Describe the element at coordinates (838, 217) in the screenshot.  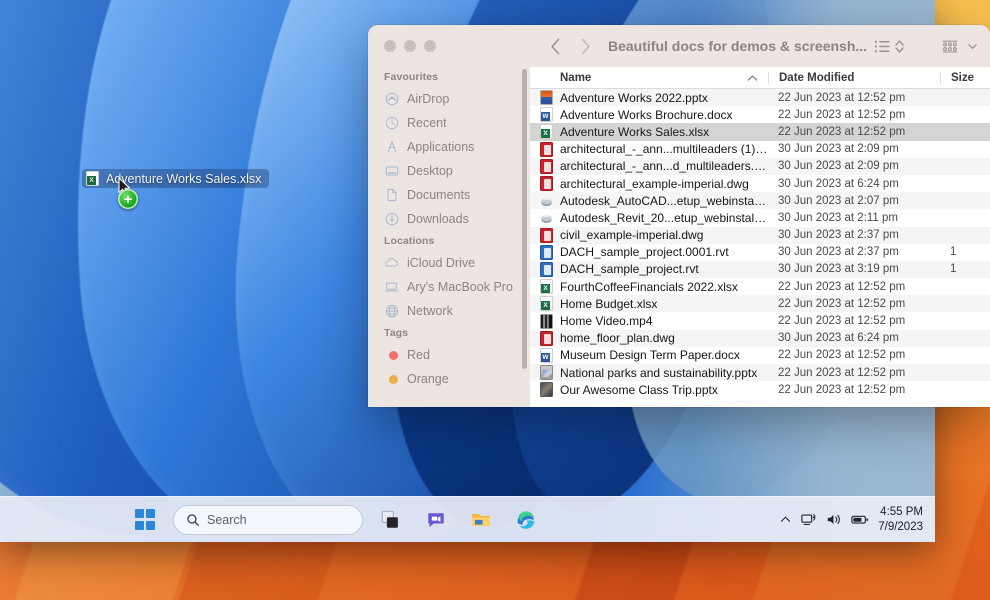
I see `file-date-cell: 30 Jun 2023 at 2:11 pm` at that location.